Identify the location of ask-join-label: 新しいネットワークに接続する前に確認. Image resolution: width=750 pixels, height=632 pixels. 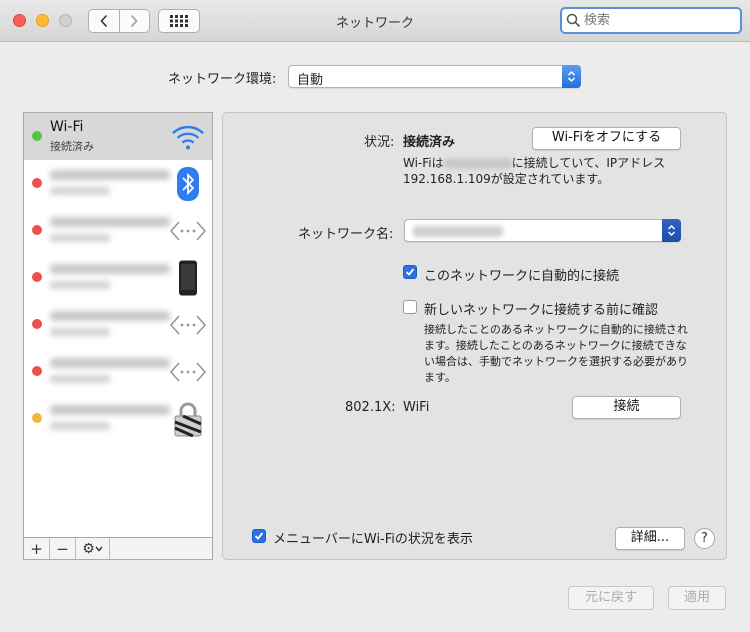
(541, 310).